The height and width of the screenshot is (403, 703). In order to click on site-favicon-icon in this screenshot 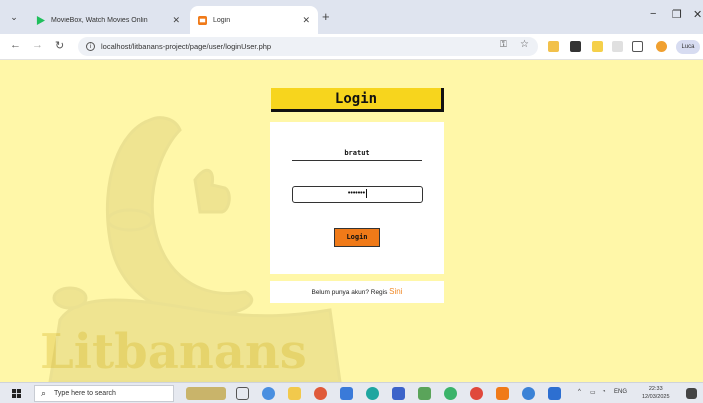, I will do `click(202, 20)`.